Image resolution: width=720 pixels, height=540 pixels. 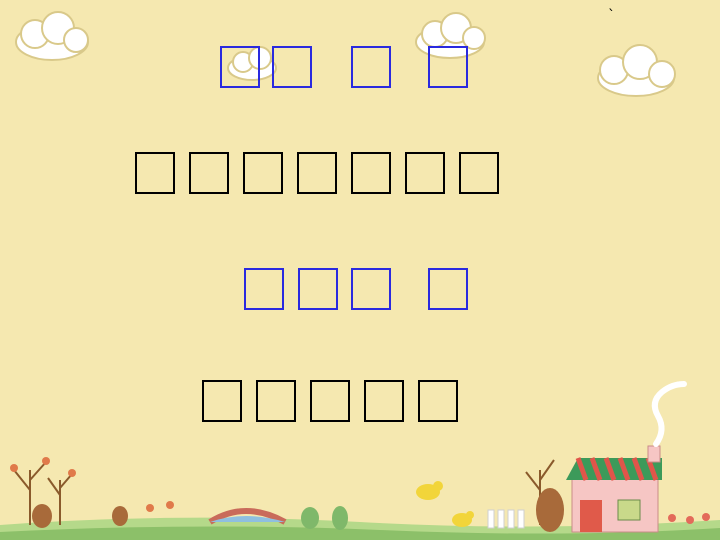 What do you see at coordinates (463, 519) in the screenshot?
I see `bird-lower` at bounding box center [463, 519].